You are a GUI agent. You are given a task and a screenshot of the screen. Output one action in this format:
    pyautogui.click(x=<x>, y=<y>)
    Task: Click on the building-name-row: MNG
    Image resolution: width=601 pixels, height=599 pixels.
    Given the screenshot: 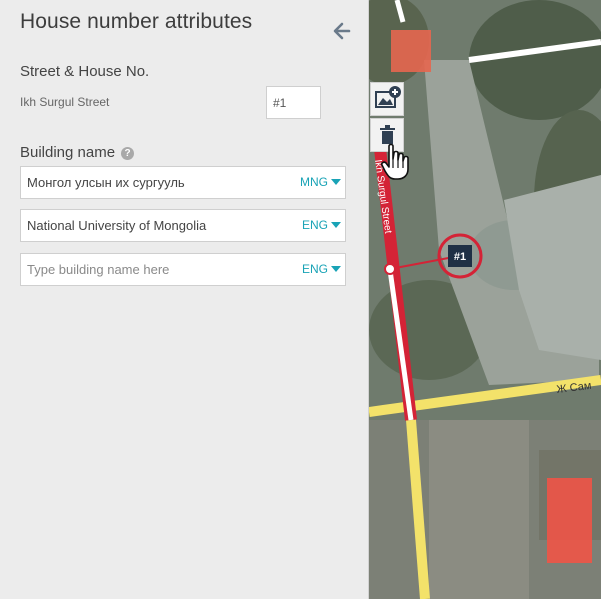 What is the action you would take?
    pyautogui.click(x=183, y=182)
    